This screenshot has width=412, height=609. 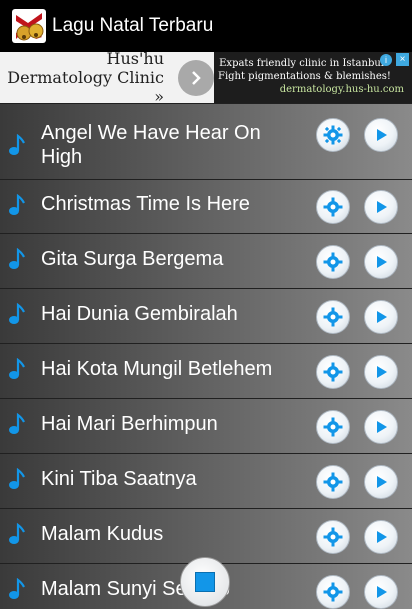 I want to click on app-title: Lagu Natal Terbaru, so click(x=133, y=25).